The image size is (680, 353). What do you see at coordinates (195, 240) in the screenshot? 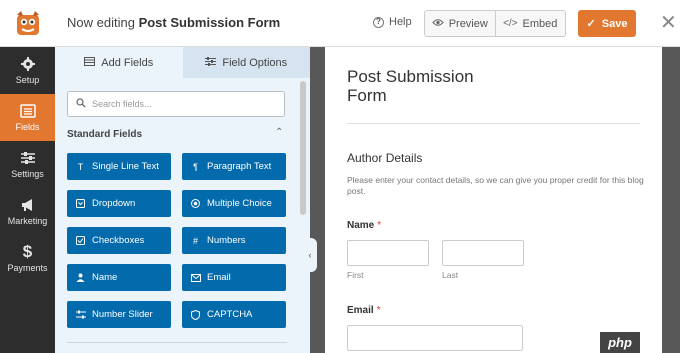
I see `hash-icon: #` at bounding box center [195, 240].